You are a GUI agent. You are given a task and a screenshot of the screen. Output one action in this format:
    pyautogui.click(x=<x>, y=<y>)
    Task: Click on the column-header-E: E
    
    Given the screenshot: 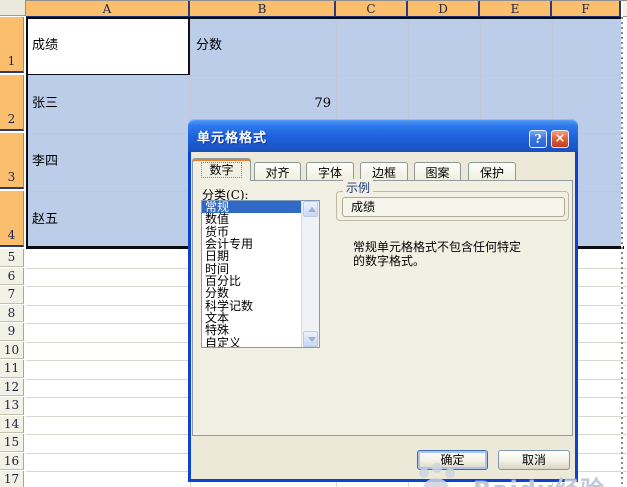 What is the action you would take?
    pyautogui.click(x=516, y=9)
    